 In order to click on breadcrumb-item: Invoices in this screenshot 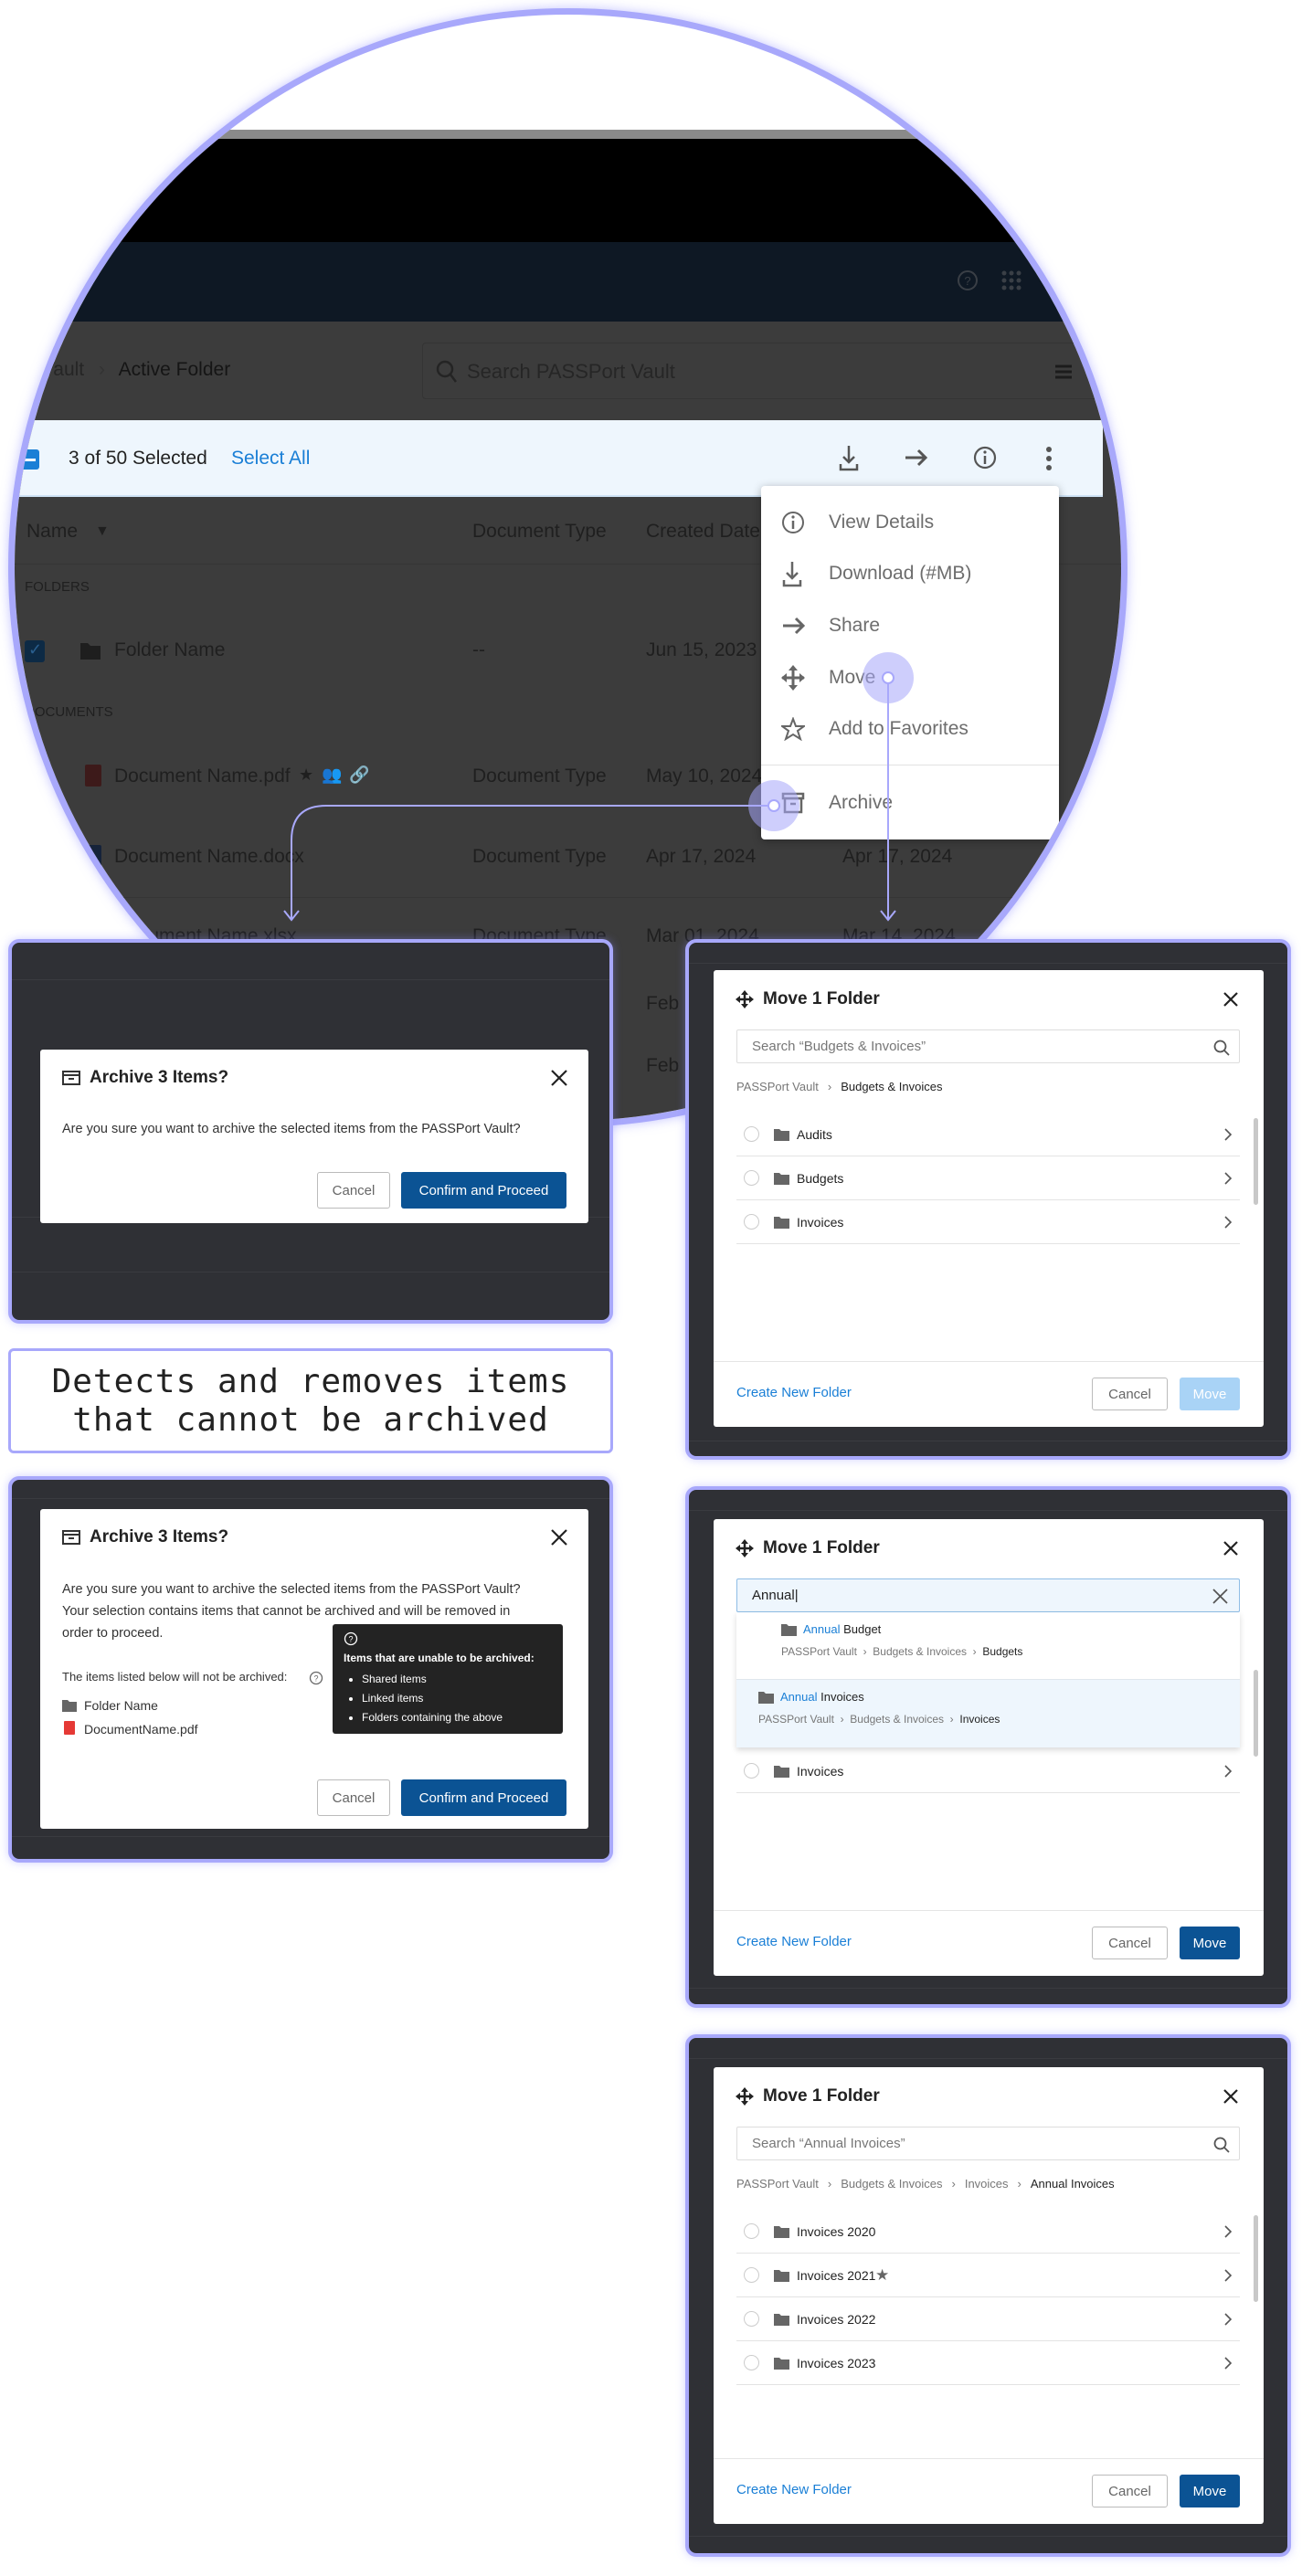, I will do `click(987, 2184)`.